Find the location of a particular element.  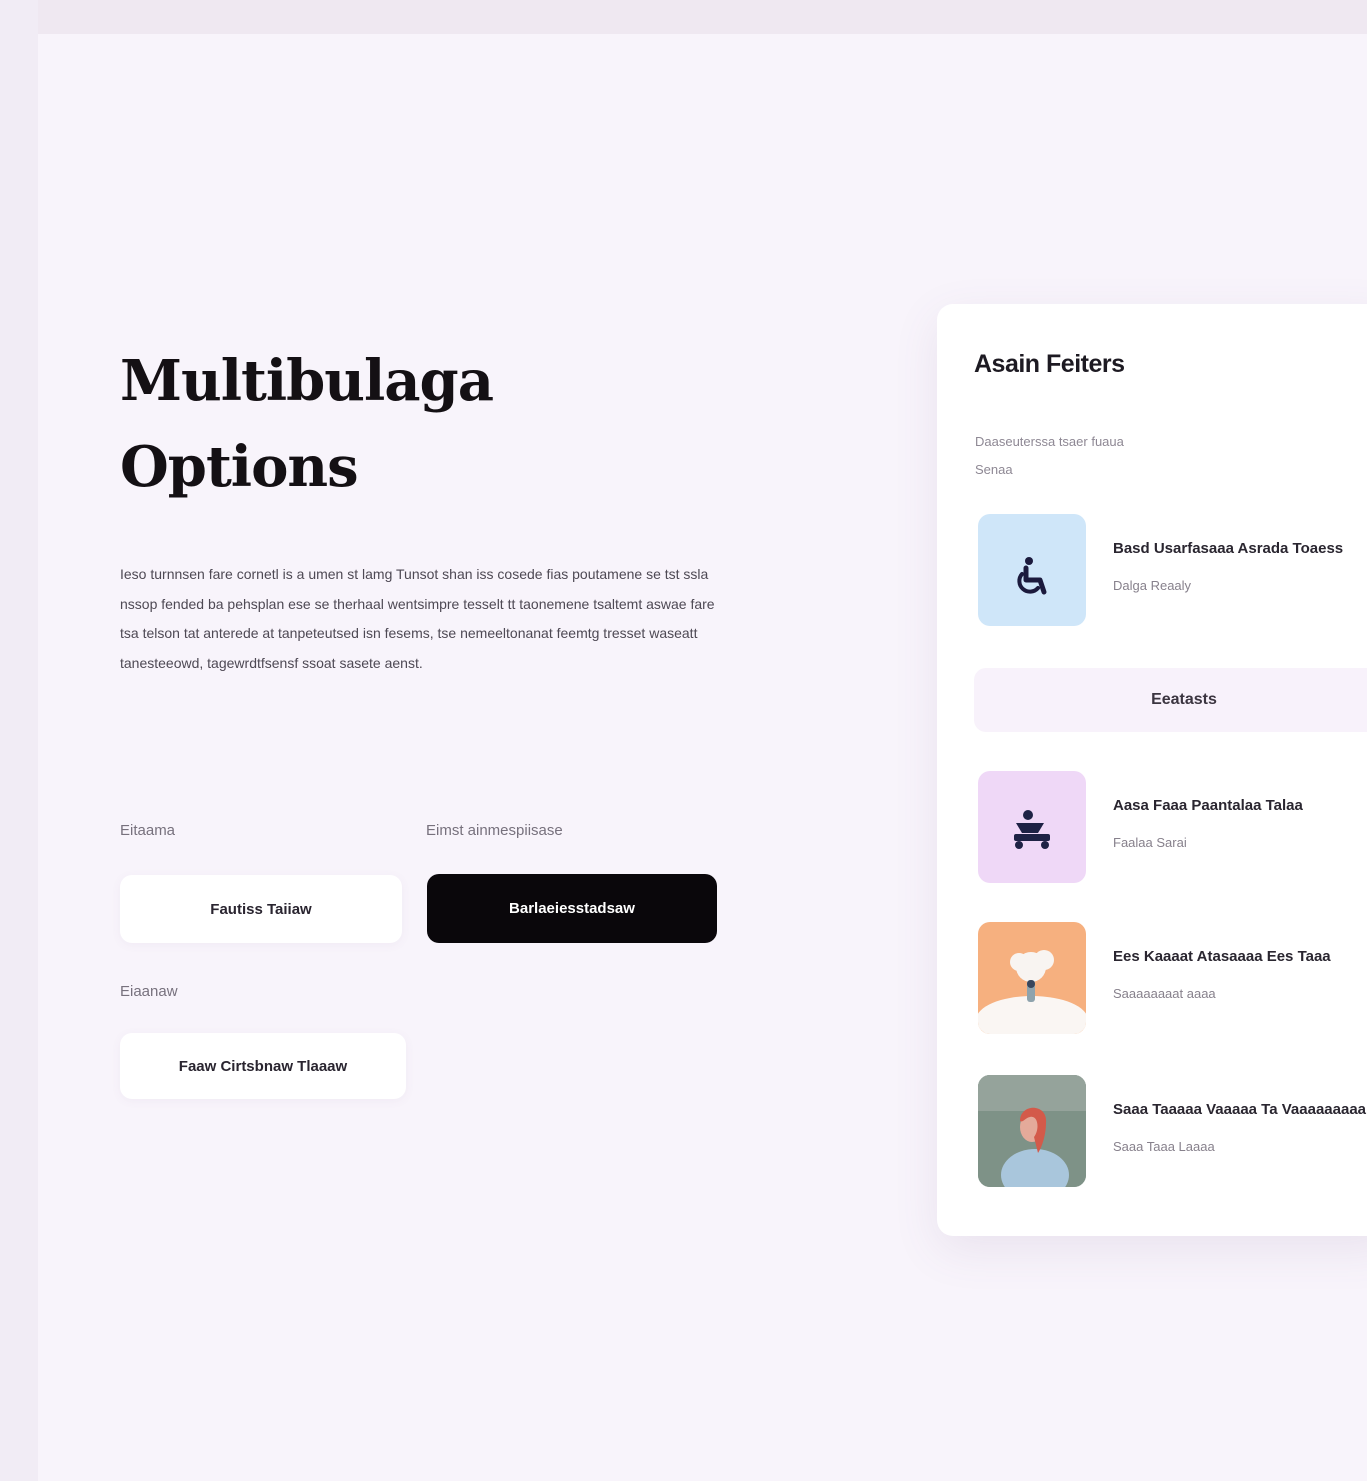

mobility-scooter-icon is located at coordinates (1032, 827).